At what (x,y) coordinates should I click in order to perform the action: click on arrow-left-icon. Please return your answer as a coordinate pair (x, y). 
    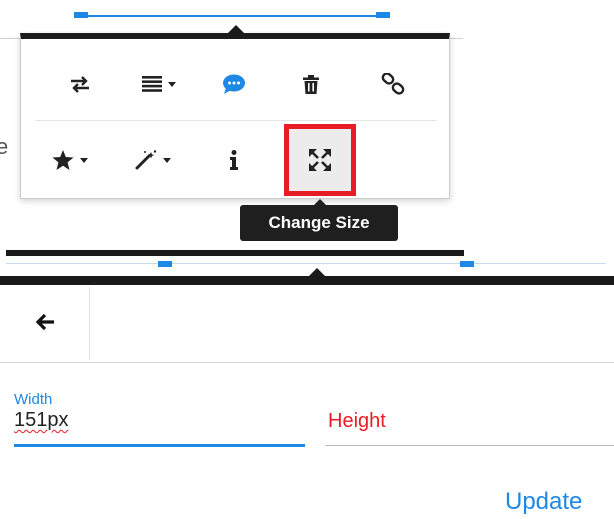
    Looking at the image, I should click on (45, 324).